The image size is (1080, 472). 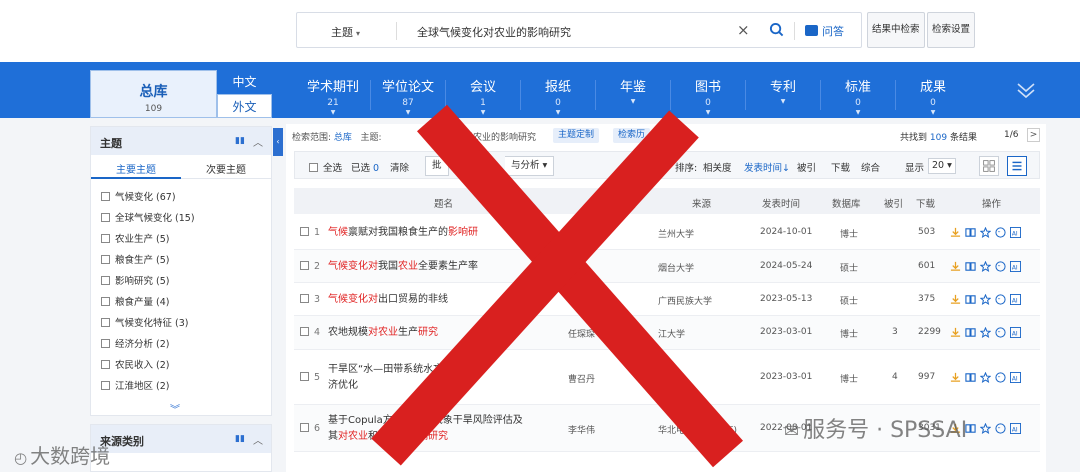 What do you see at coordinates (310, 299) in the screenshot?
I see `row-checkbox: 3` at bounding box center [310, 299].